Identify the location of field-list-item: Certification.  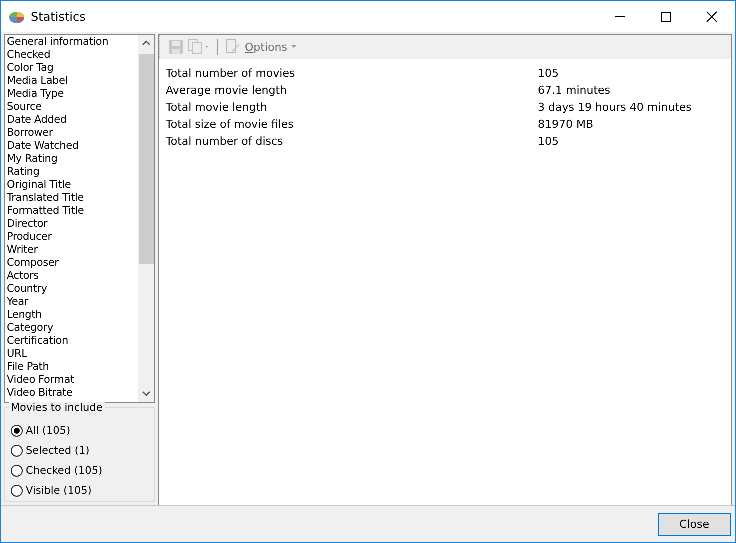
(72, 341).